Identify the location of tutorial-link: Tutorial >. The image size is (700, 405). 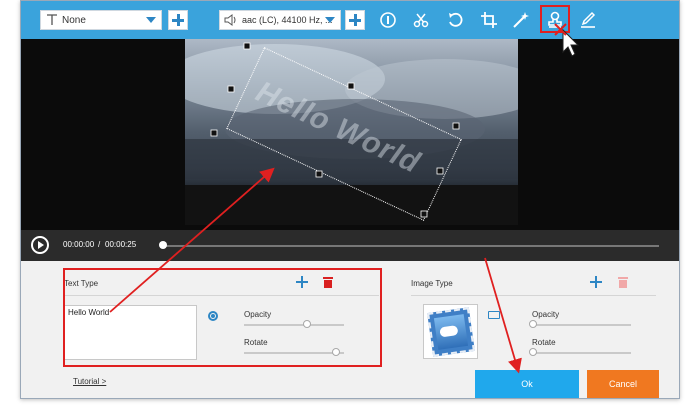
(89, 381).